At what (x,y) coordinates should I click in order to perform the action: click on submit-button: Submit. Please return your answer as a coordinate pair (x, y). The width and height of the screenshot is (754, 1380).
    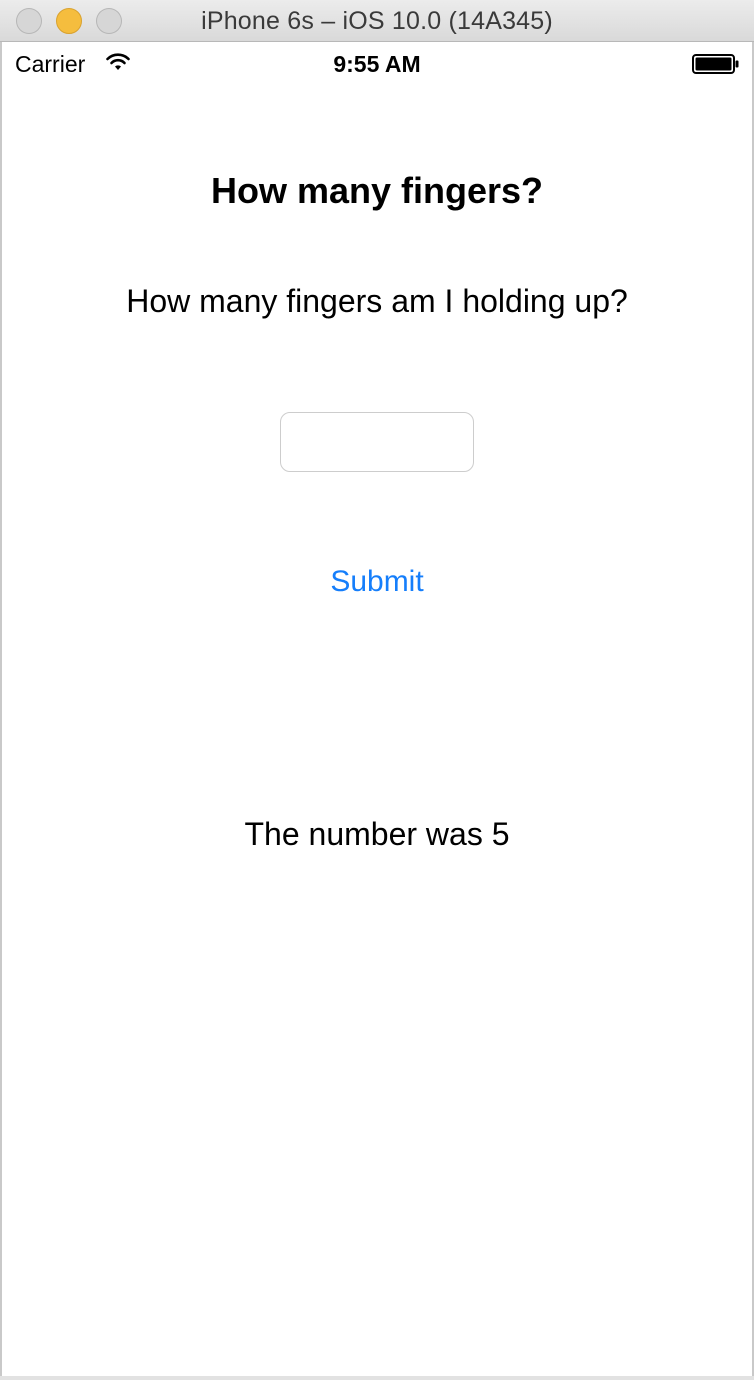
    Looking at the image, I should click on (376, 581).